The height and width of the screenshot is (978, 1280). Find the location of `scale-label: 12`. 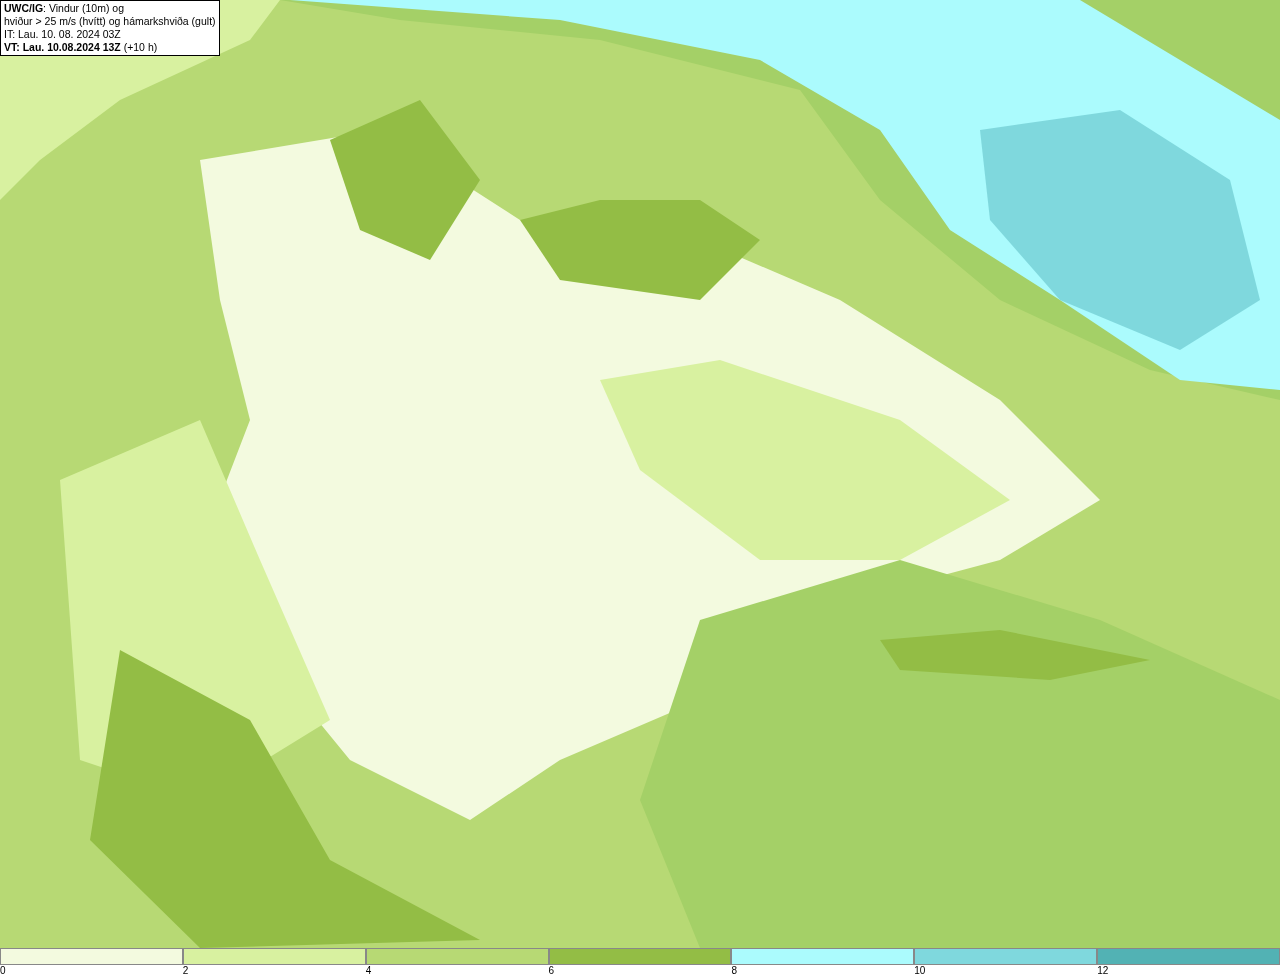

scale-label: 12 is located at coordinates (1103, 971).